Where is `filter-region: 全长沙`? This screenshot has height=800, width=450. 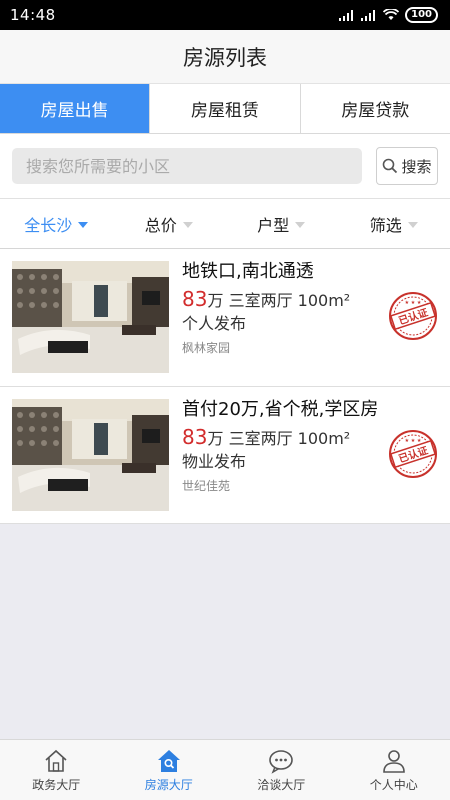
filter-region: 全长沙 is located at coordinates (56, 223).